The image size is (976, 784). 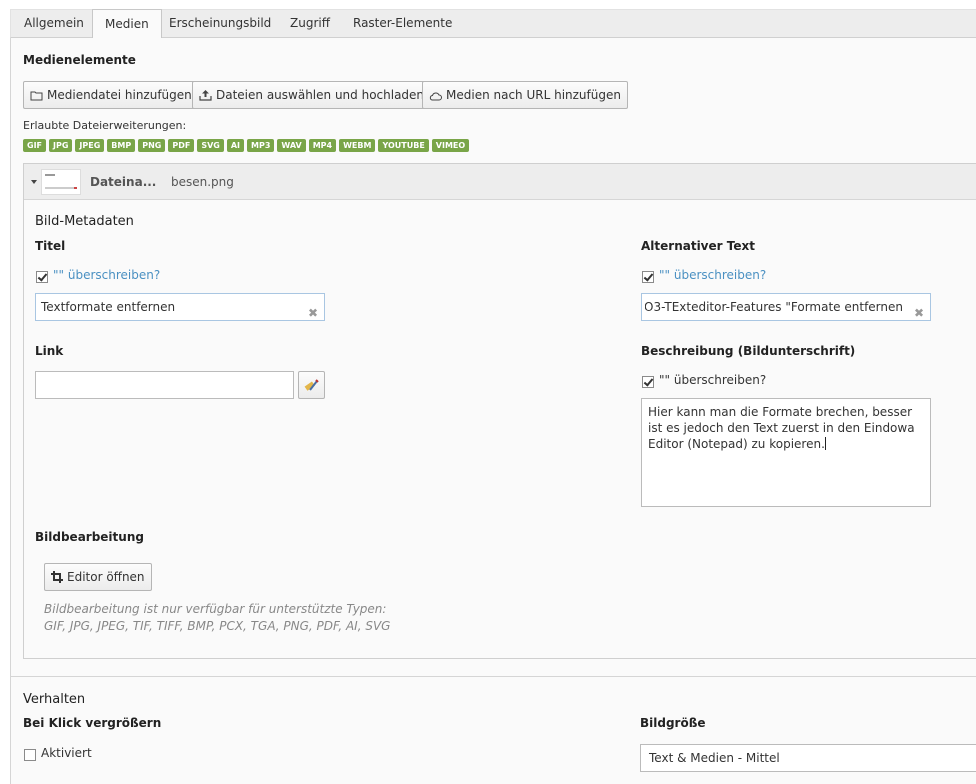 What do you see at coordinates (84, 221) in the screenshot?
I see `metadata-title: Bild-Metadaten` at bounding box center [84, 221].